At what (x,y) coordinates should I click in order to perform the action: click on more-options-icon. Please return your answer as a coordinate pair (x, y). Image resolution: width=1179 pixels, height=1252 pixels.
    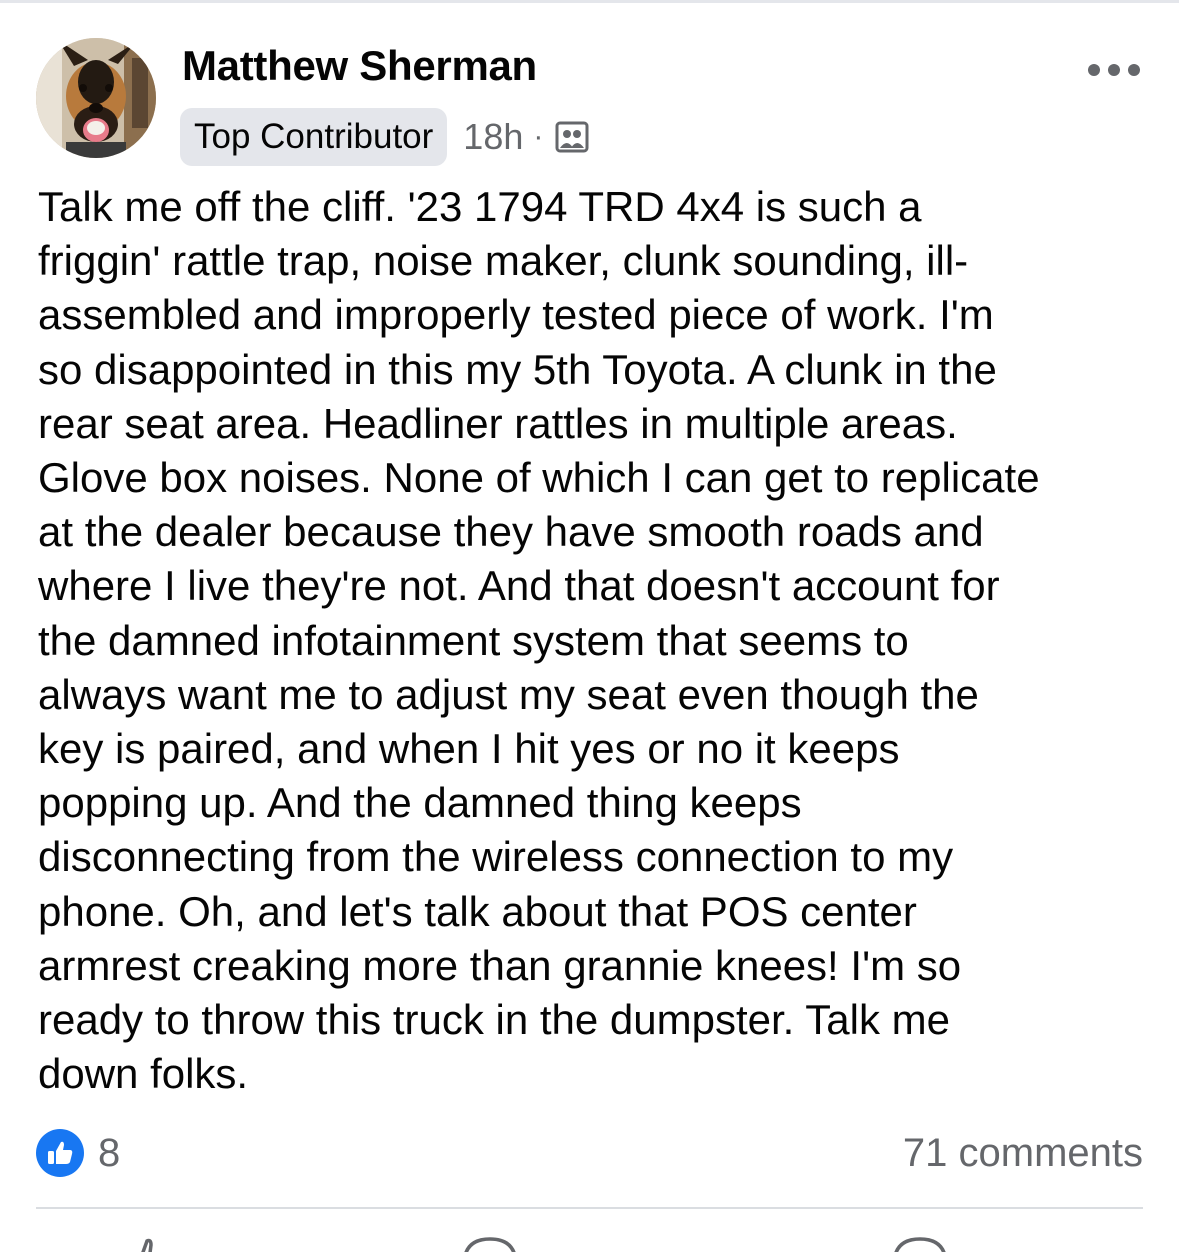
    Looking at the image, I should click on (1114, 70).